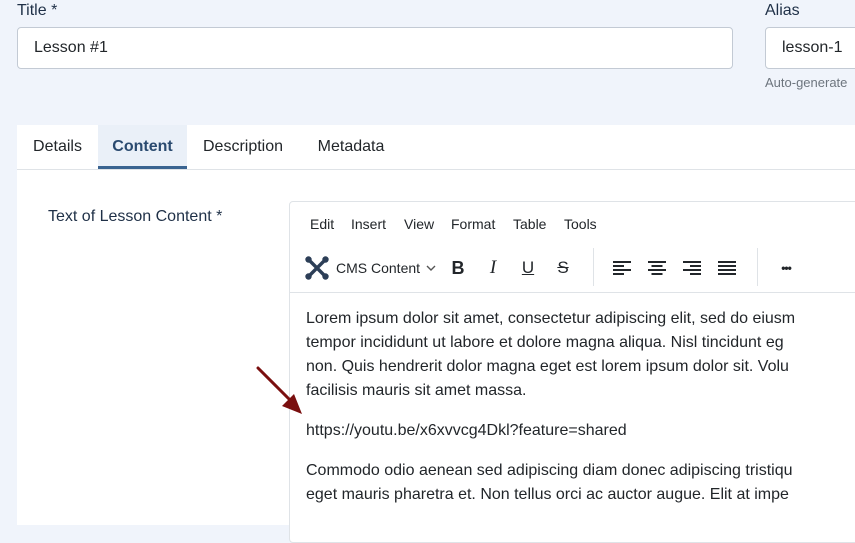  What do you see at coordinates (782, 10) in the screenshot?
I see `alias-label: Alias` at bounding box center [782, 10].